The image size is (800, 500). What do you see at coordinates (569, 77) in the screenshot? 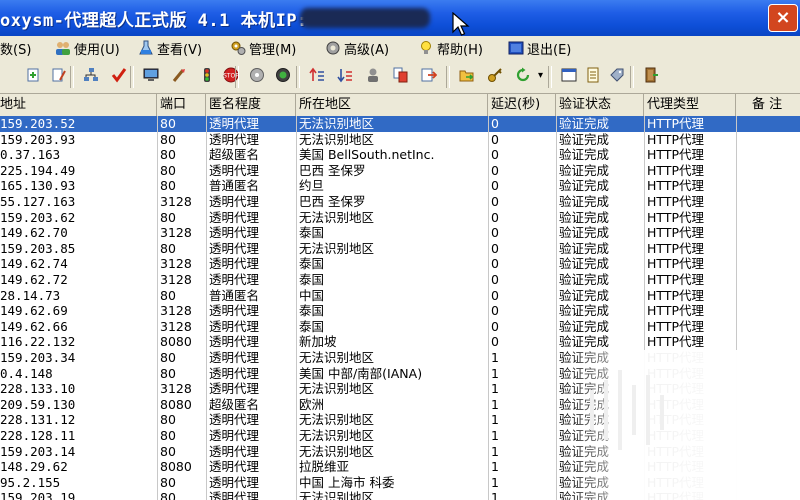
I see `window-button` at bounding box center [569, 77].